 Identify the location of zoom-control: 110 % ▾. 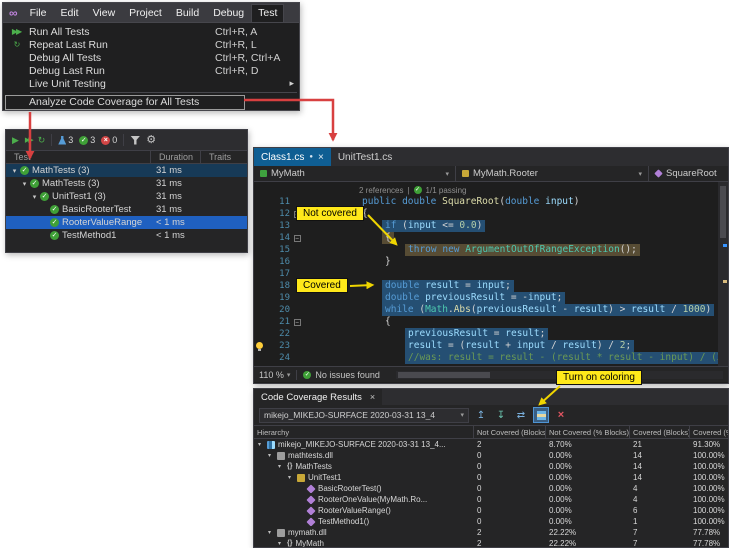
(274, 375).